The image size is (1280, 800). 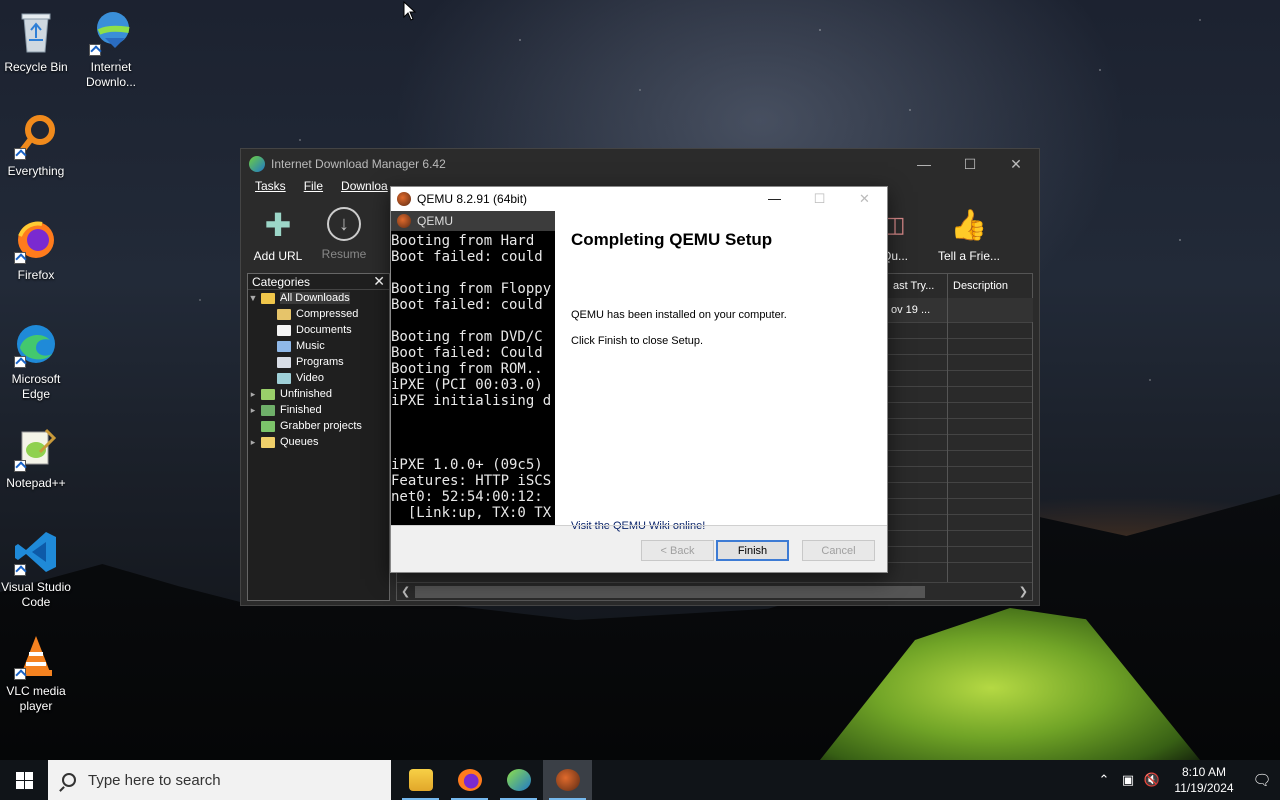 I want to click on idm-title-bar: Internet Download Manager 6.42 — ☐ ✕, so click(x=640, y=164).